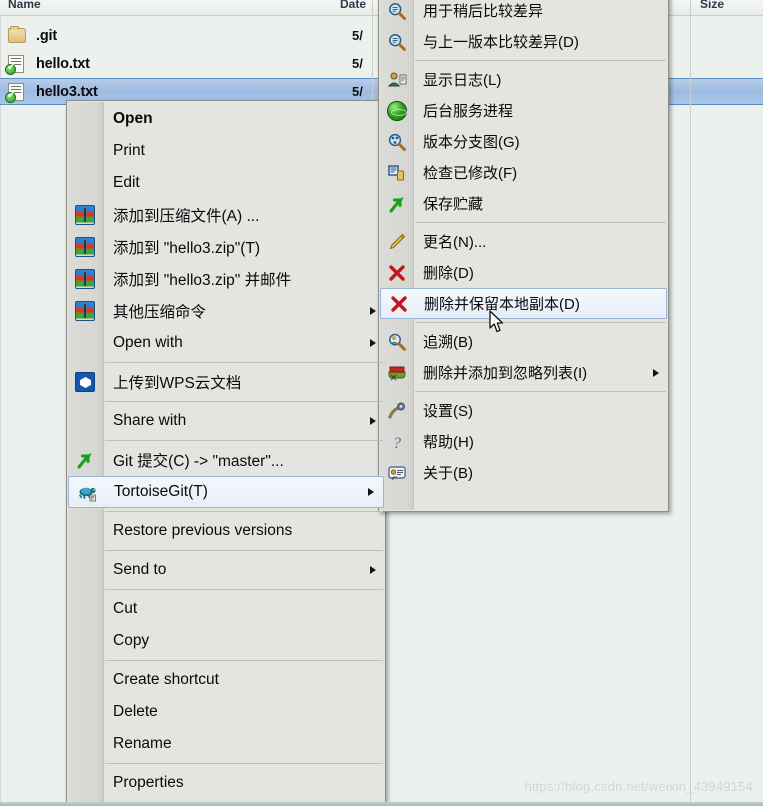 This screenshot has height=806, width=763. What do you see at coordinates (226, 712) in the screenshot?
I see `menu-item: Delete` at bounding box center [226, 712].